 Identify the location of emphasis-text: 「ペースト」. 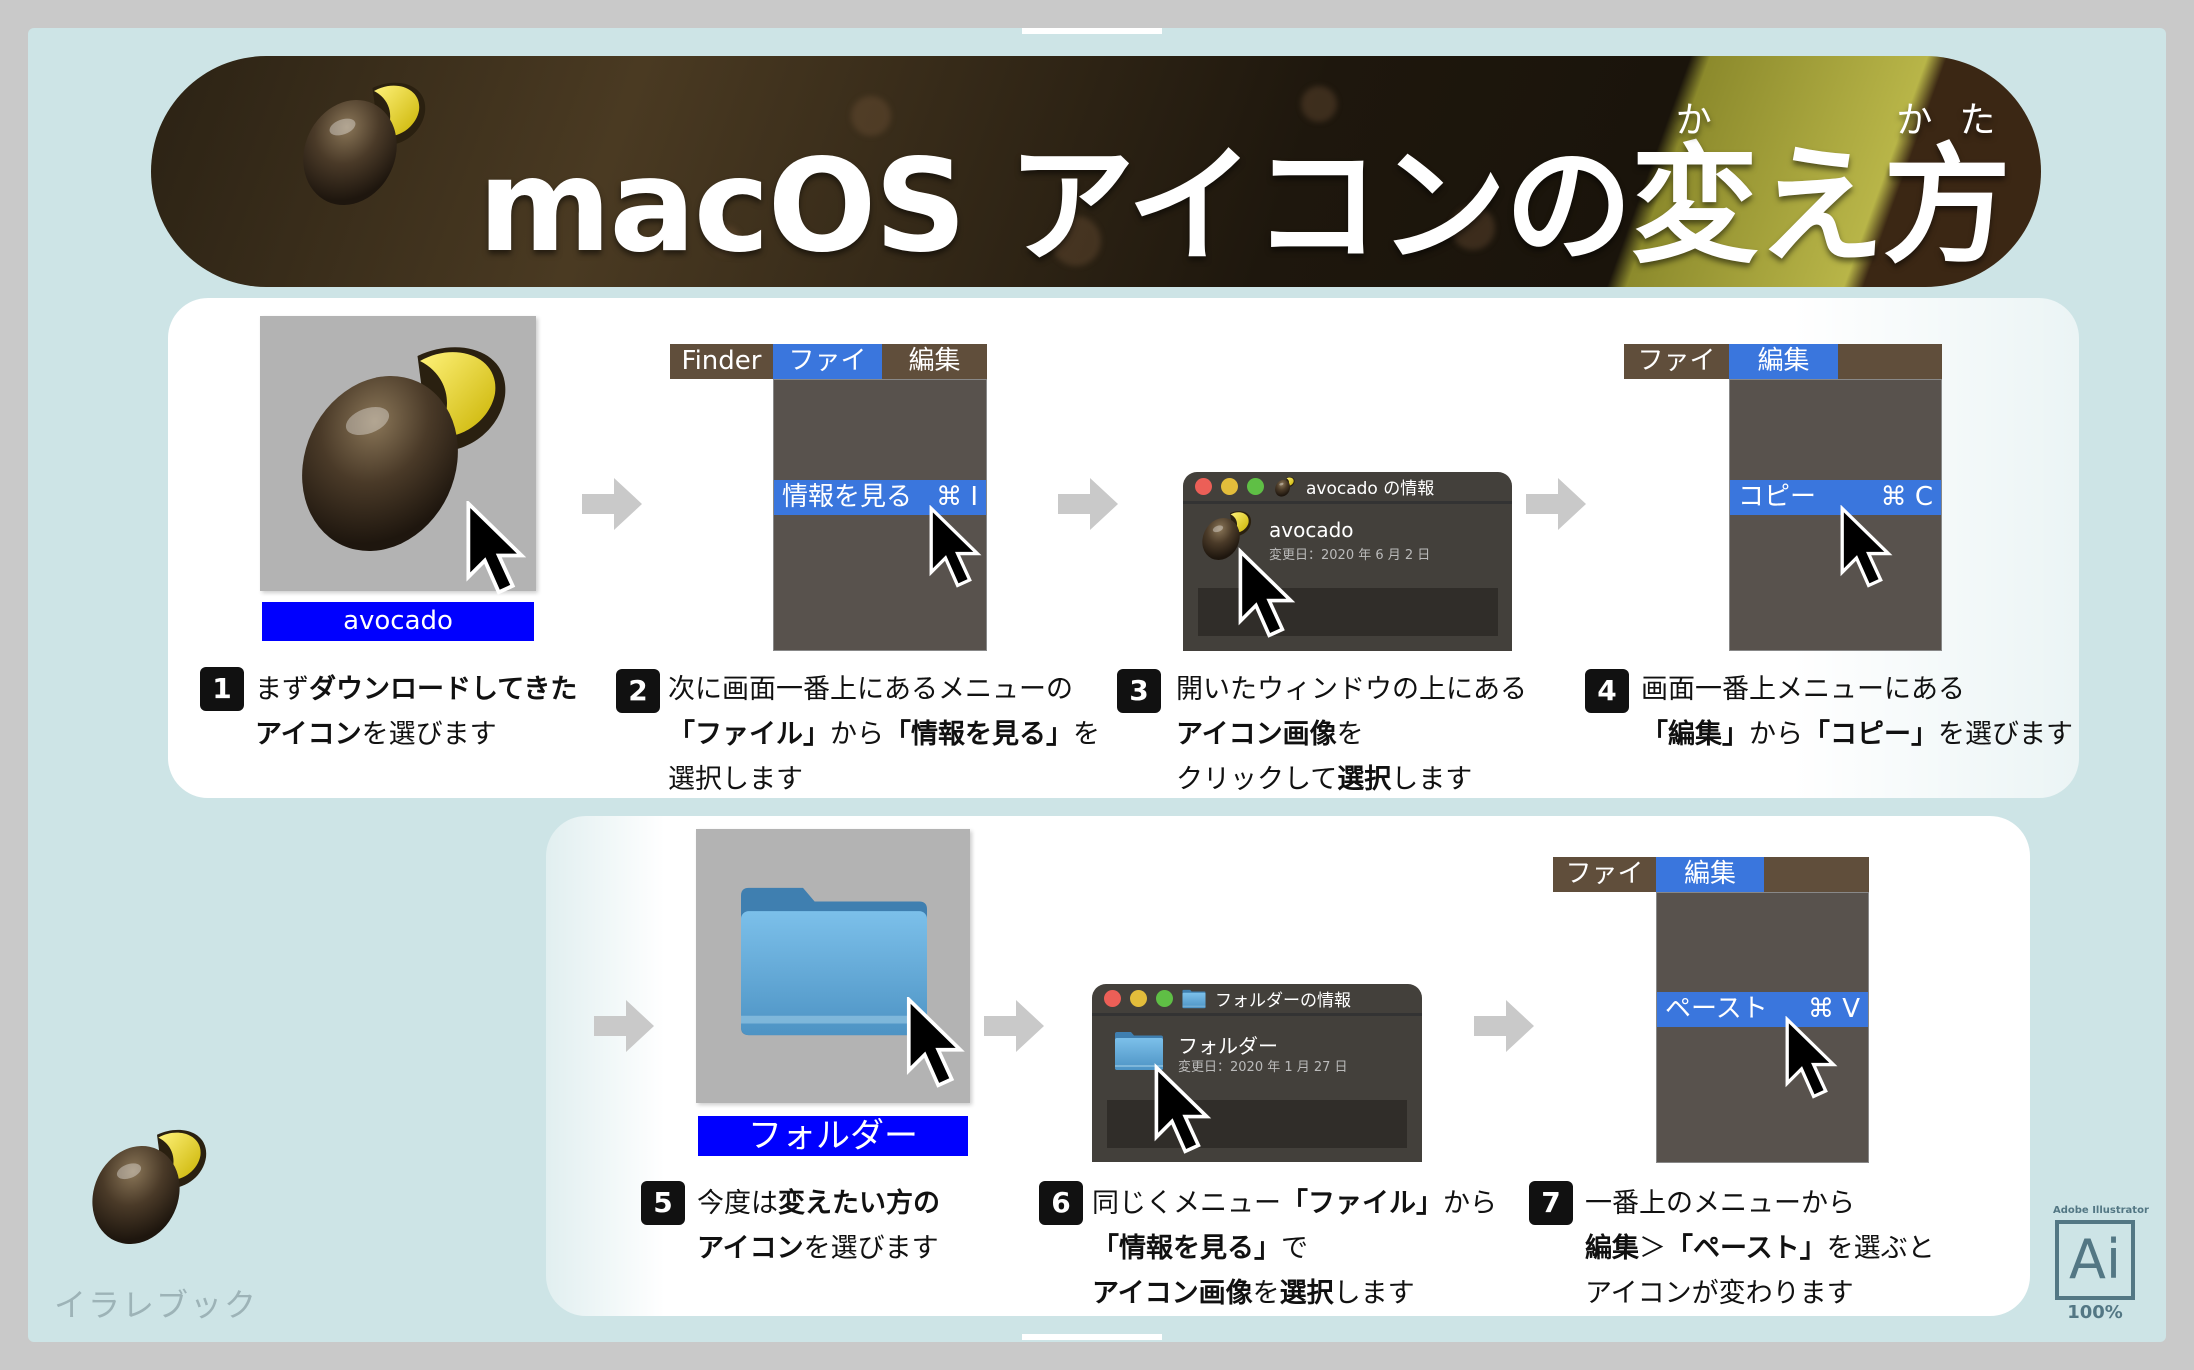
(1746, 1248).